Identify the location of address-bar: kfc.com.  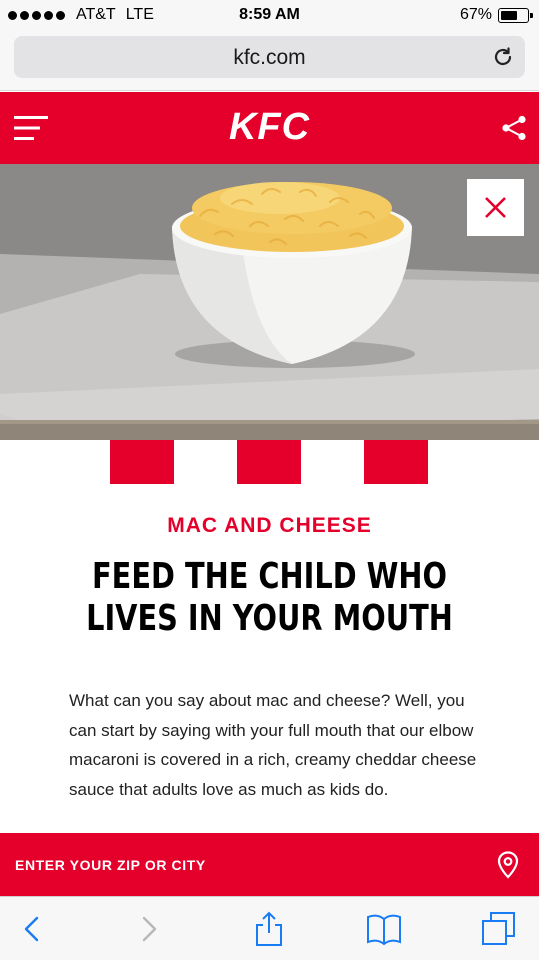
(269, 57).